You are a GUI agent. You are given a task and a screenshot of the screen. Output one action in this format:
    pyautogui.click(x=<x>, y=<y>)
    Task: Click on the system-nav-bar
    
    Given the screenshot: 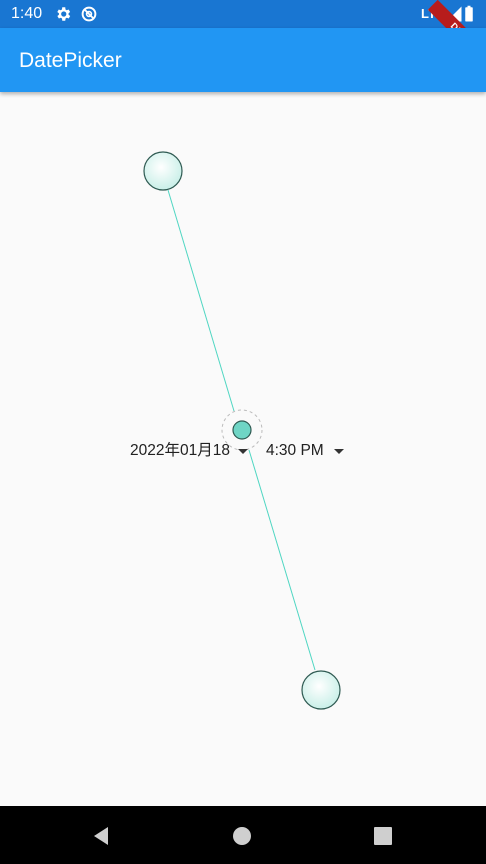 What is the action you would take?
    pyautogui.click(x=243, y=835)
    